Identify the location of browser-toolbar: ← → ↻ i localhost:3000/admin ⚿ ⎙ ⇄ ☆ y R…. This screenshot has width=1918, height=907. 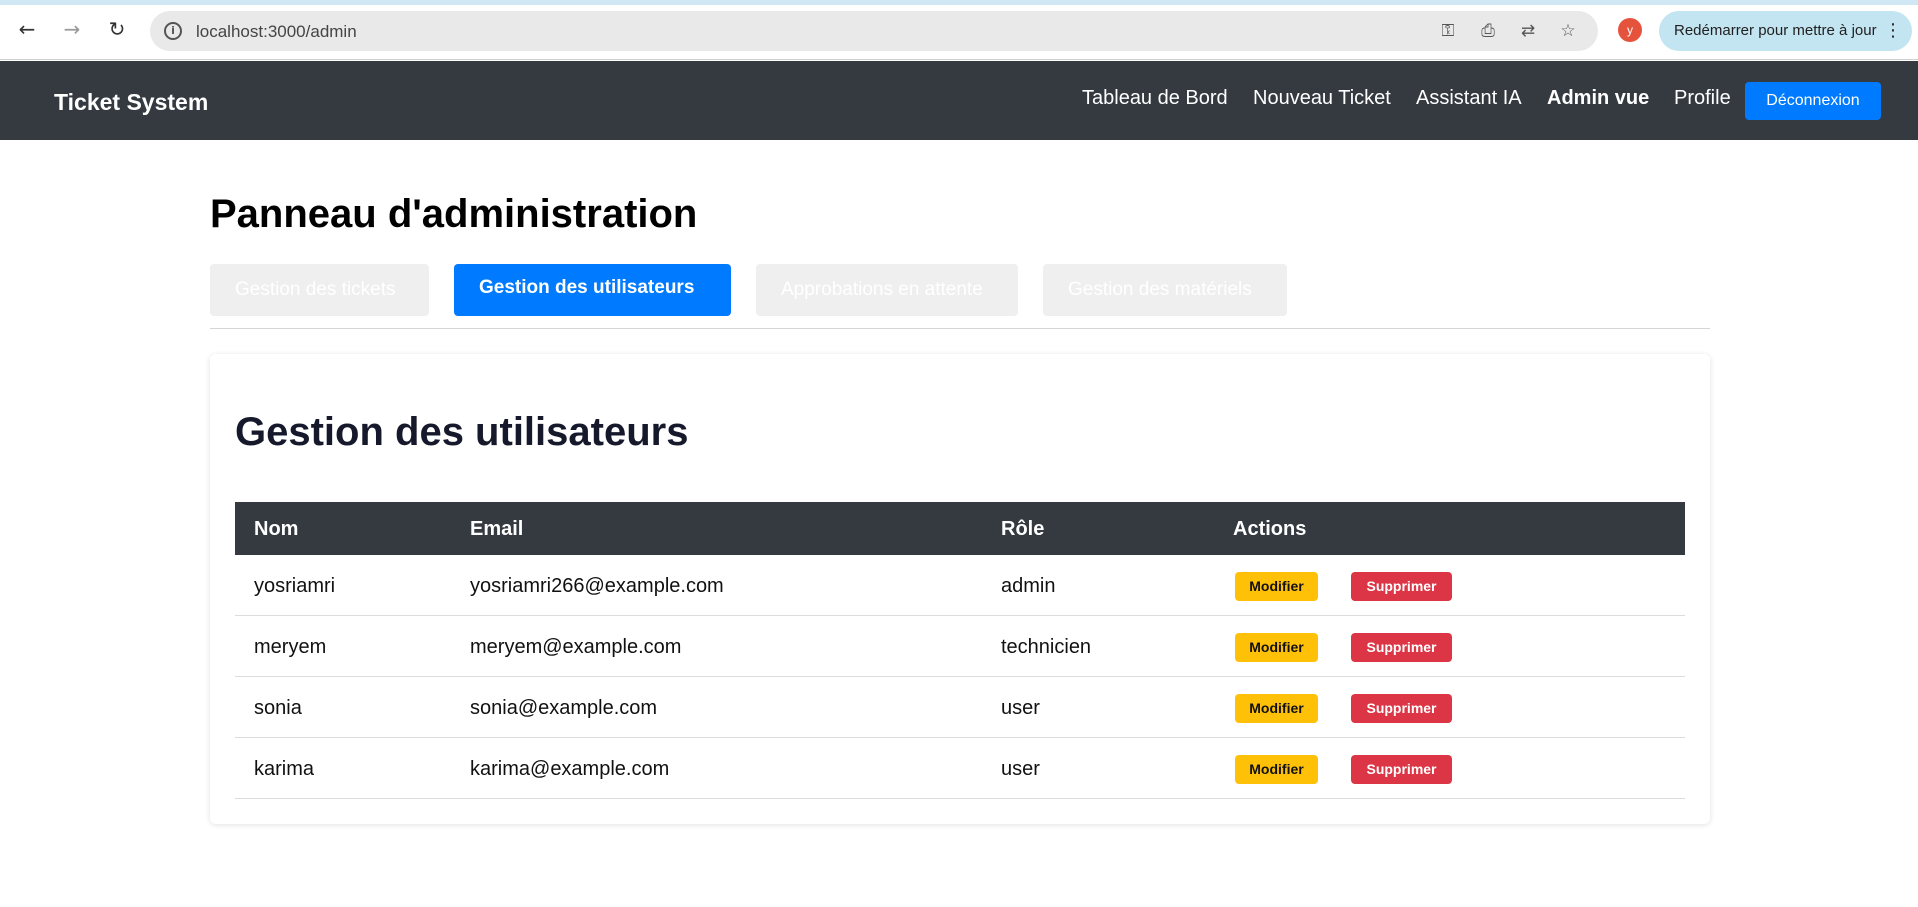
(959, 30).